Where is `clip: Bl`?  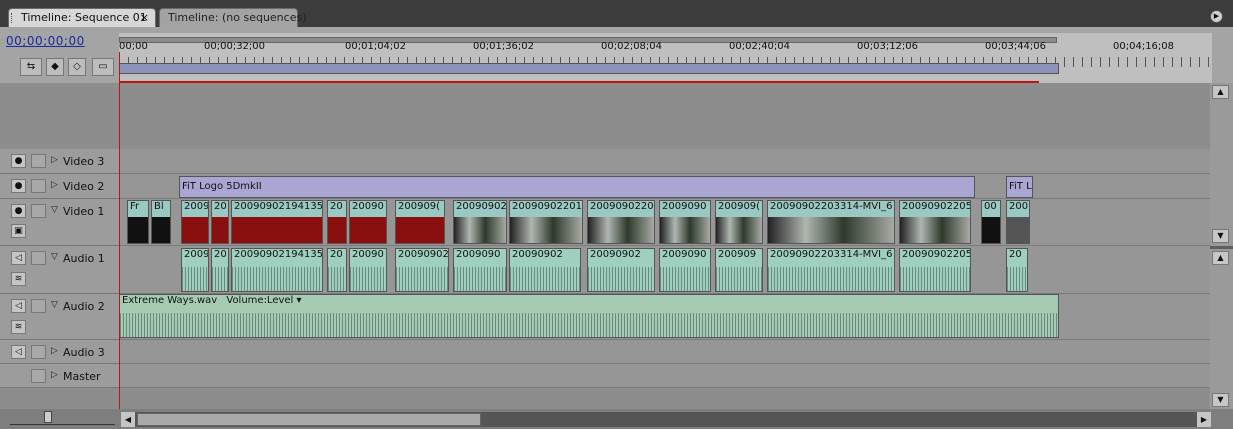
clip: Bl is located at coordinates (161, 222).